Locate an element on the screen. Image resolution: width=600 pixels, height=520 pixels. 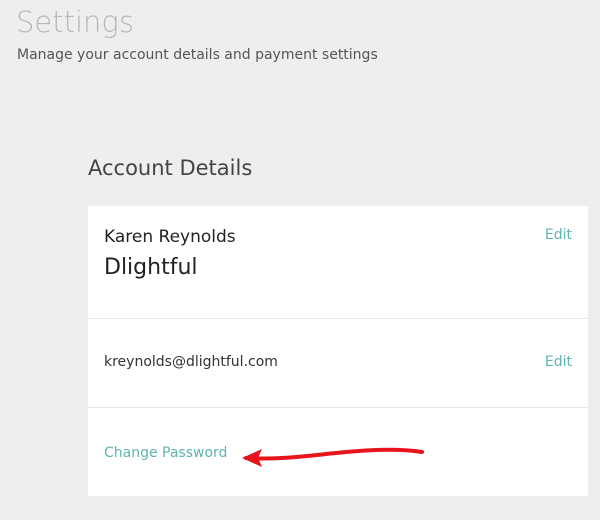
edit-name-link: Edit is located at coordinates (558, 235).